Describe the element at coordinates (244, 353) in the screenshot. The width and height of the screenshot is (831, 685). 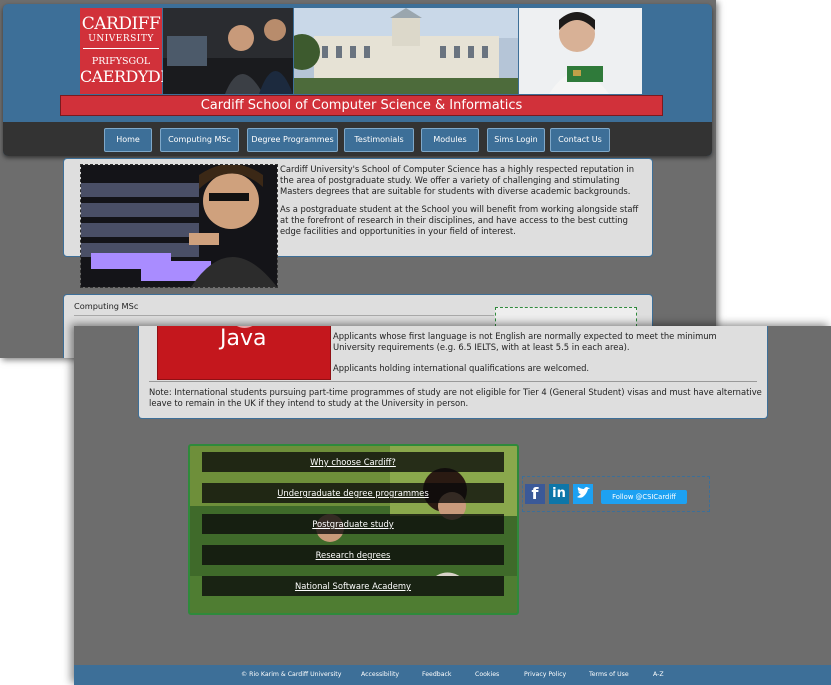
I see `java-logo-image: Java` at that location.